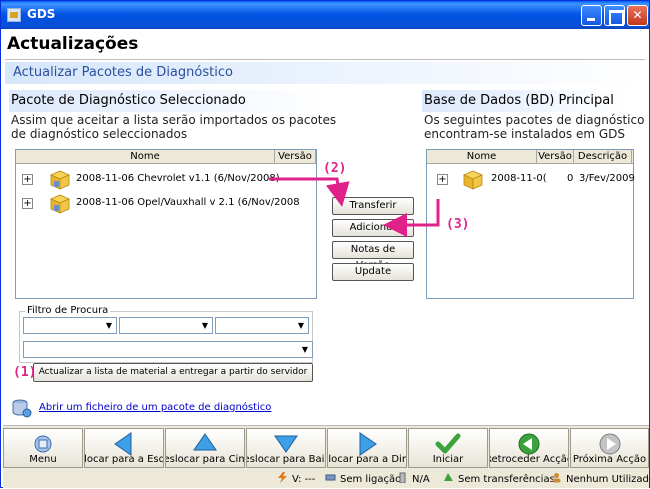 The width and height of the screenshot is (650, 489). What do you see at coordinates (367, 459) in the screenshot?
I see `move-right-label: Deslocar para a Direita` at bounding box center [367, 459].